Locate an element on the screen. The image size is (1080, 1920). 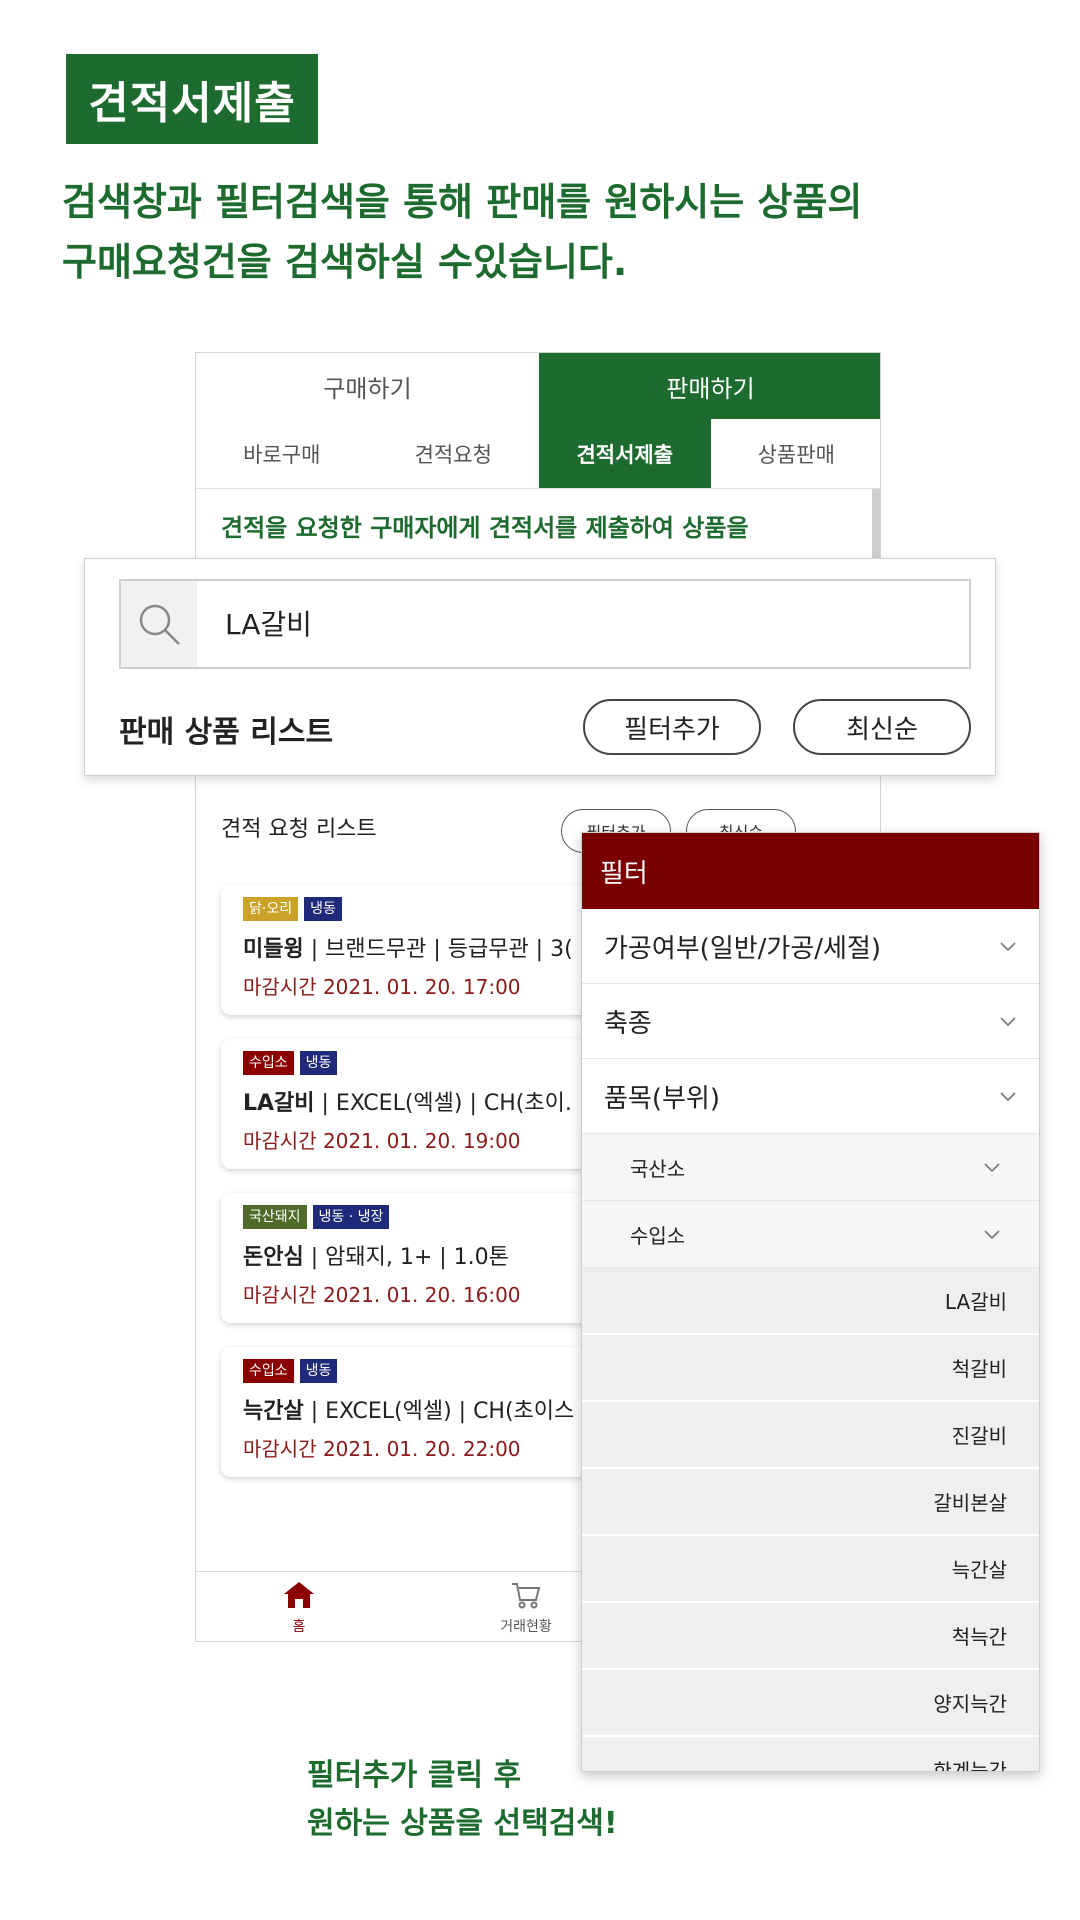
sale-list-title: 판매 상품 리스트 is located at coordinates (226, 732).